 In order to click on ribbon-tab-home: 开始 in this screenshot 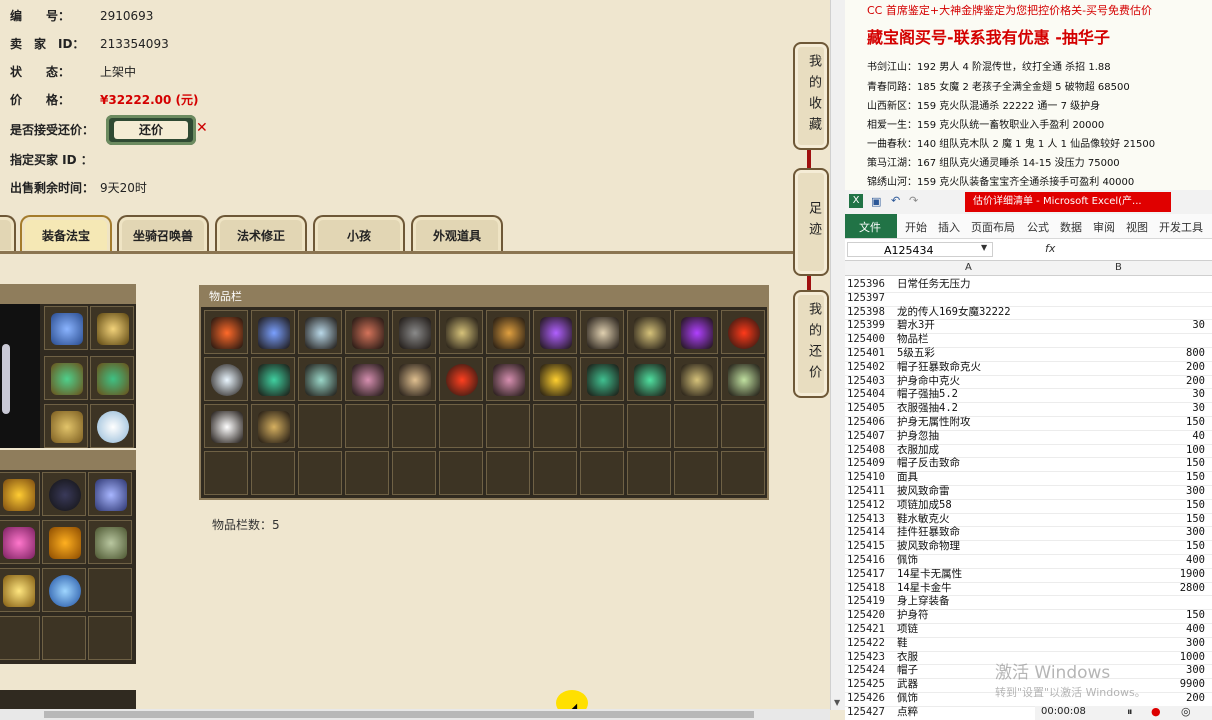, I will do `click(916, 227)`.